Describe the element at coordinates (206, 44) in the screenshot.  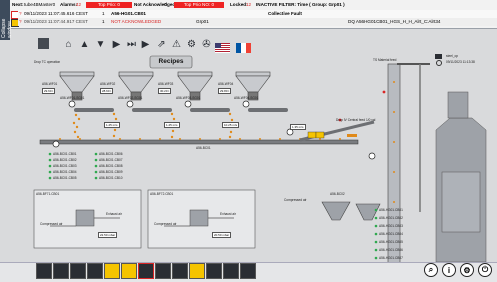
I see `fan-icon: ✇` at that location.